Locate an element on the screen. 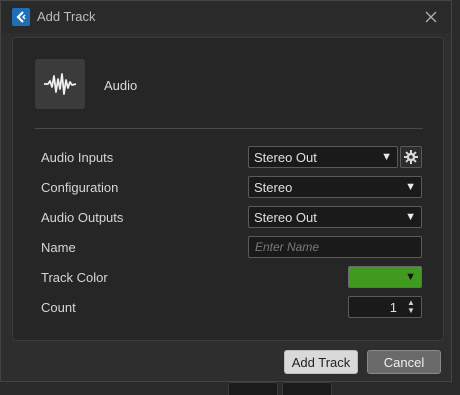 This screenshot has width=460, height=395. audio-outputs-value: Stereo Out is located at coordinates (285, 217).